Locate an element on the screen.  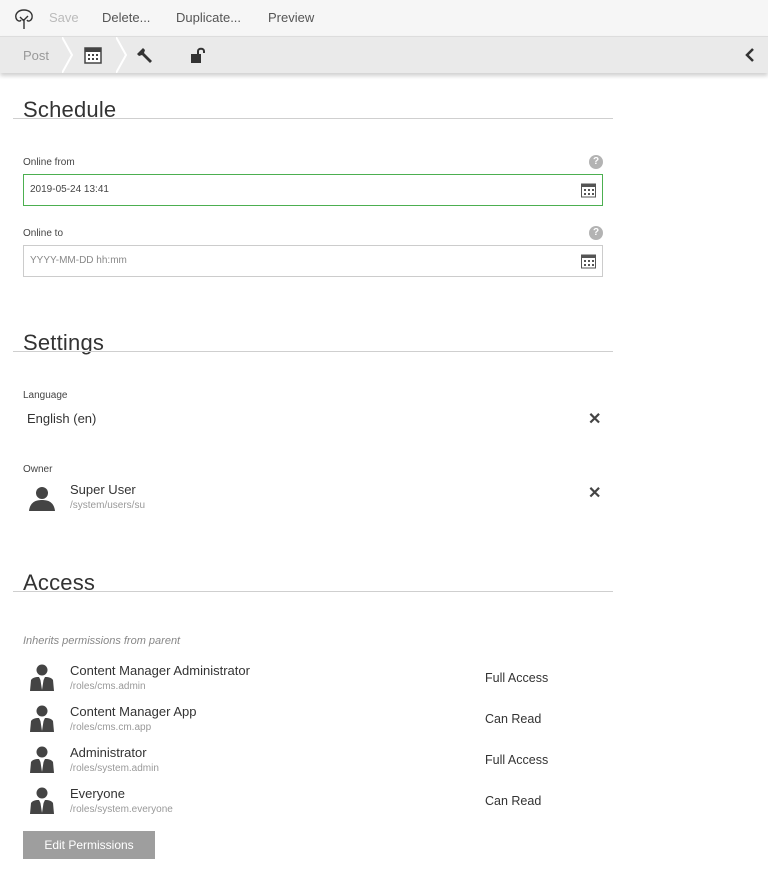
language-label: Language is located at coordinates (45, 395).